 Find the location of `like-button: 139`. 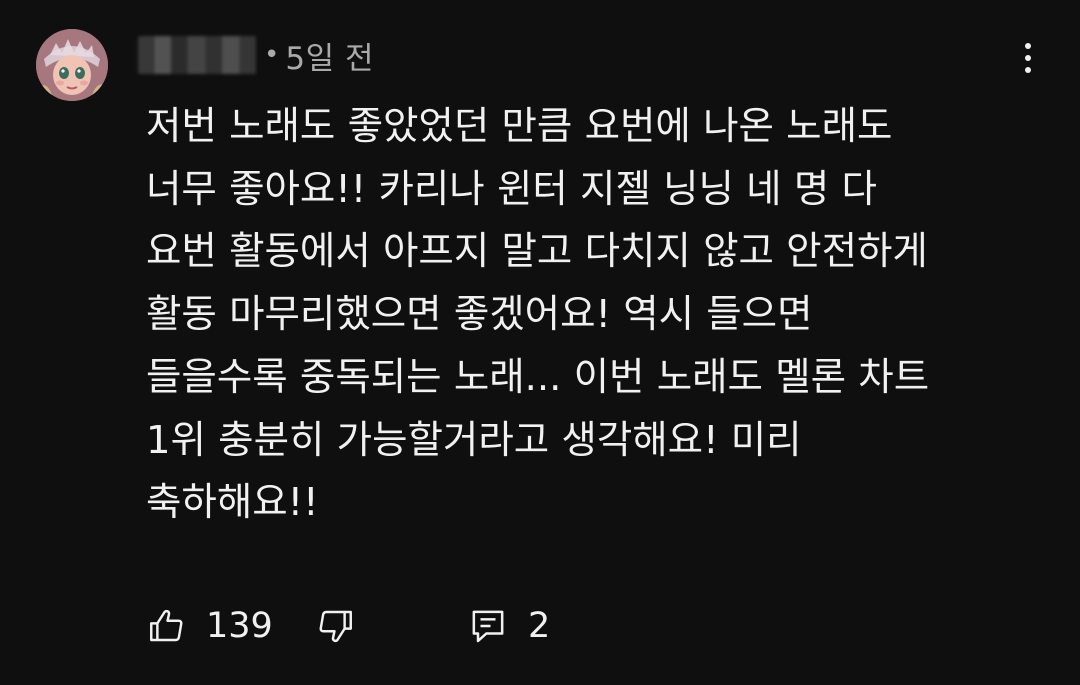

like-button: 139 is located at coordinates (209, 626).